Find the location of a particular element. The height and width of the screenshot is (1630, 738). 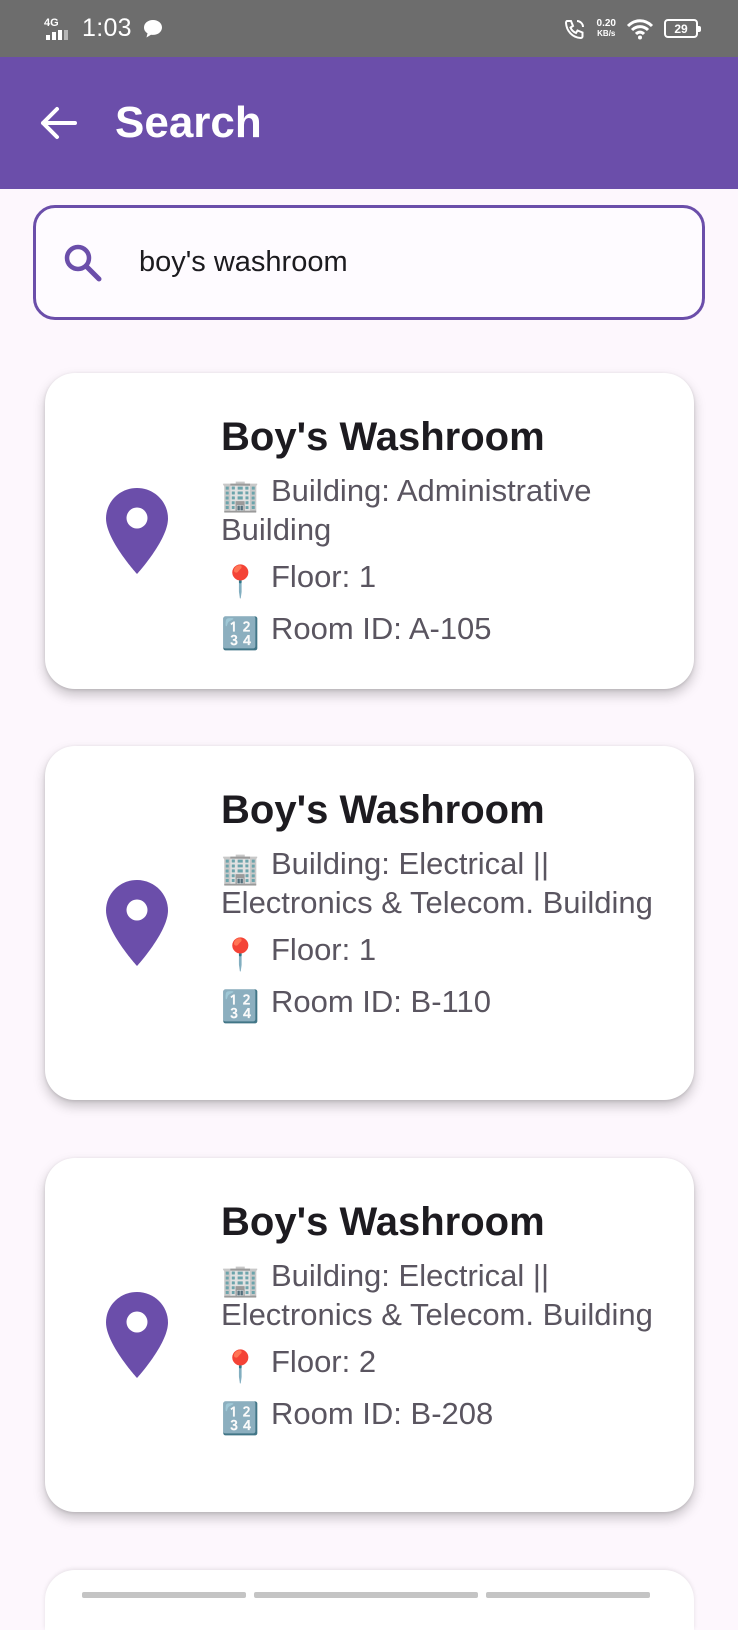

result-building-text: Building: Administrative Building is located at coordinates (406, 510).